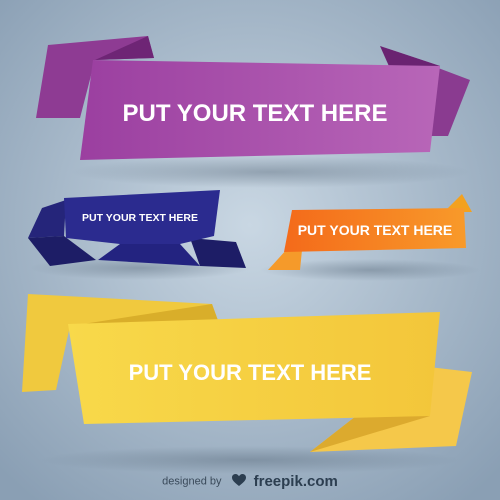 The image size is (500, 500). I want to click on brand-name: freepik.com, so click(296, 481).